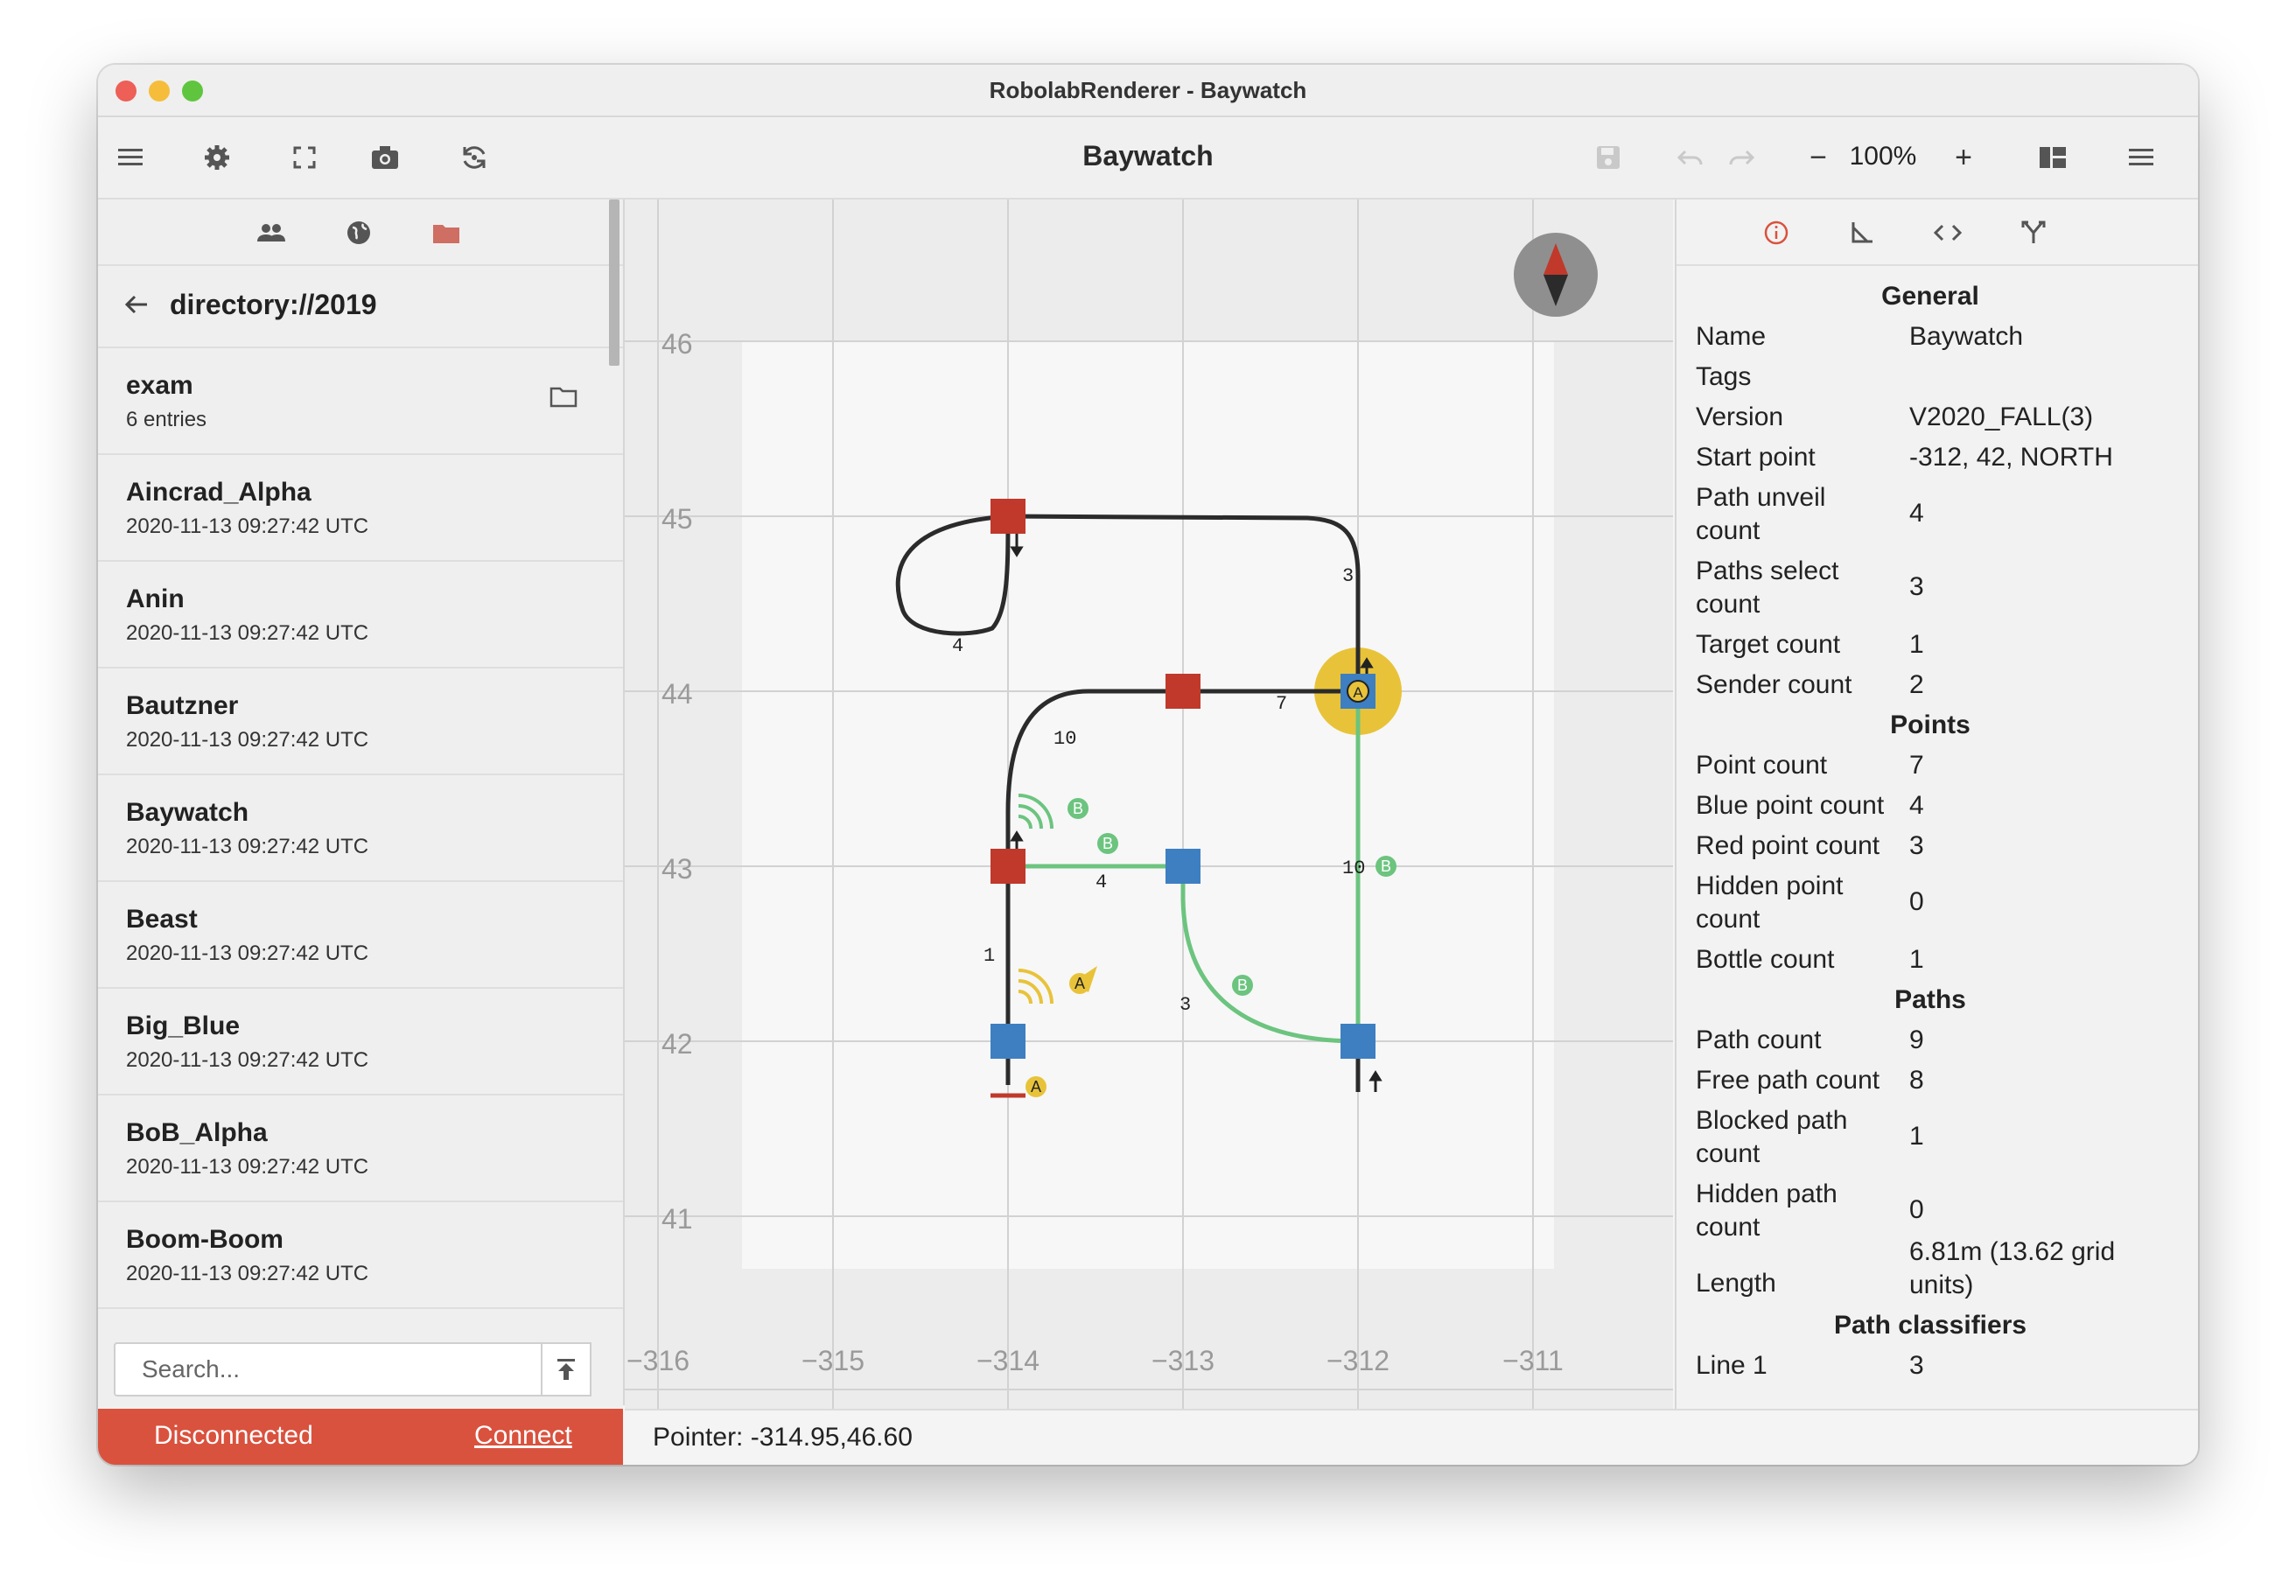 The width and height of the screenshot is (2296, 1596). I want to click on info-key: Path unveil count, so click(1761, 514).